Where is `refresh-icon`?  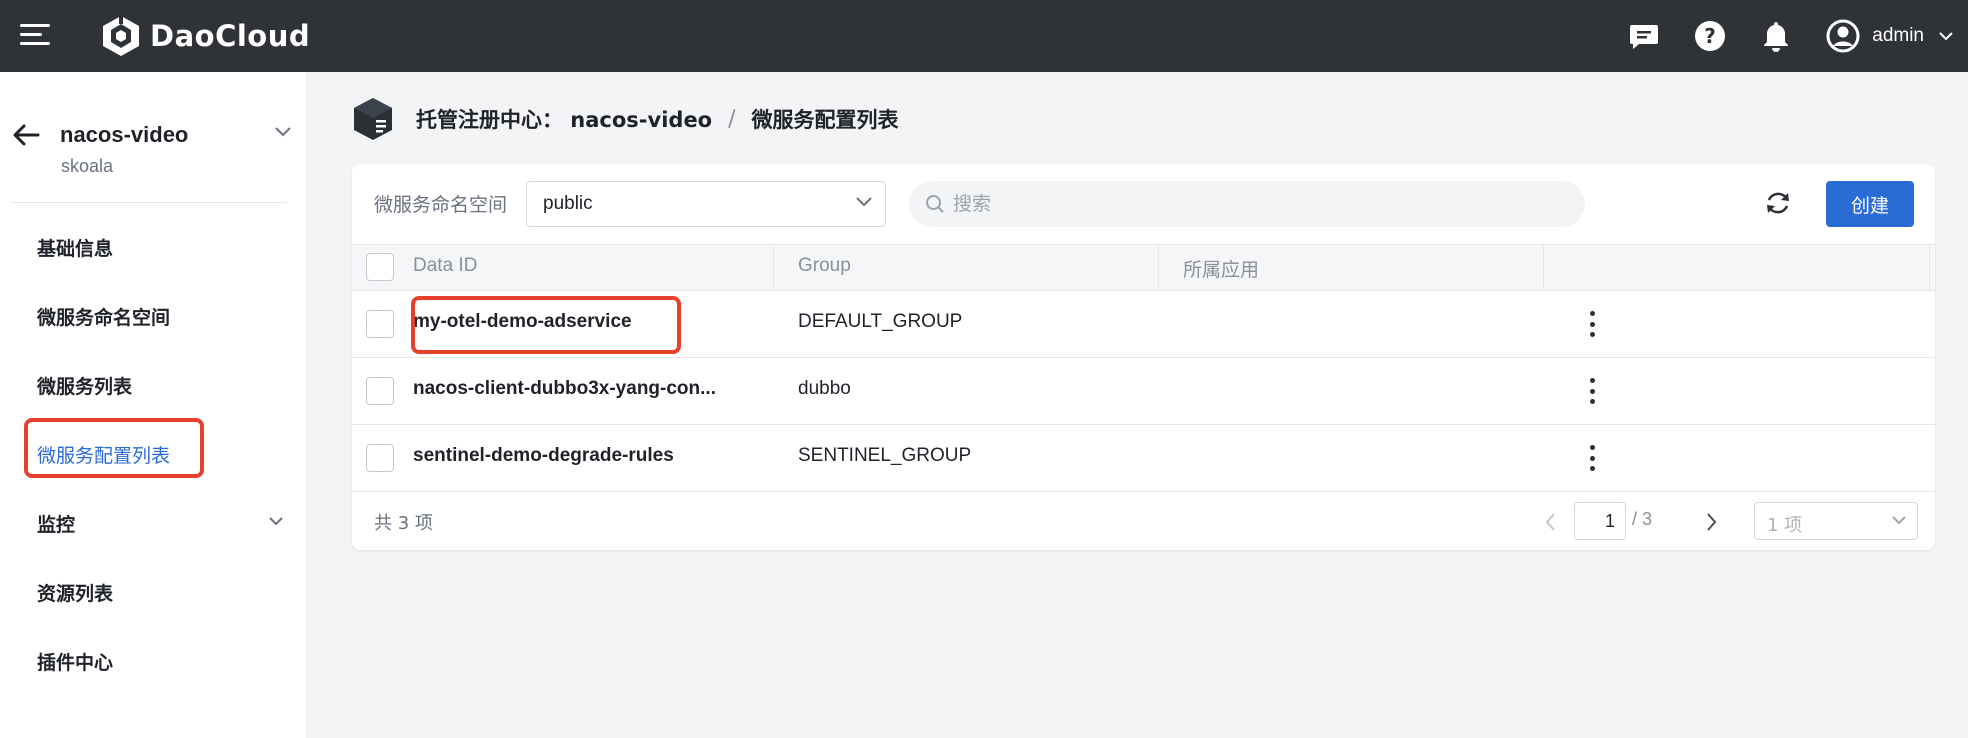
refresh-icon is located at coordinates (1778, 203).